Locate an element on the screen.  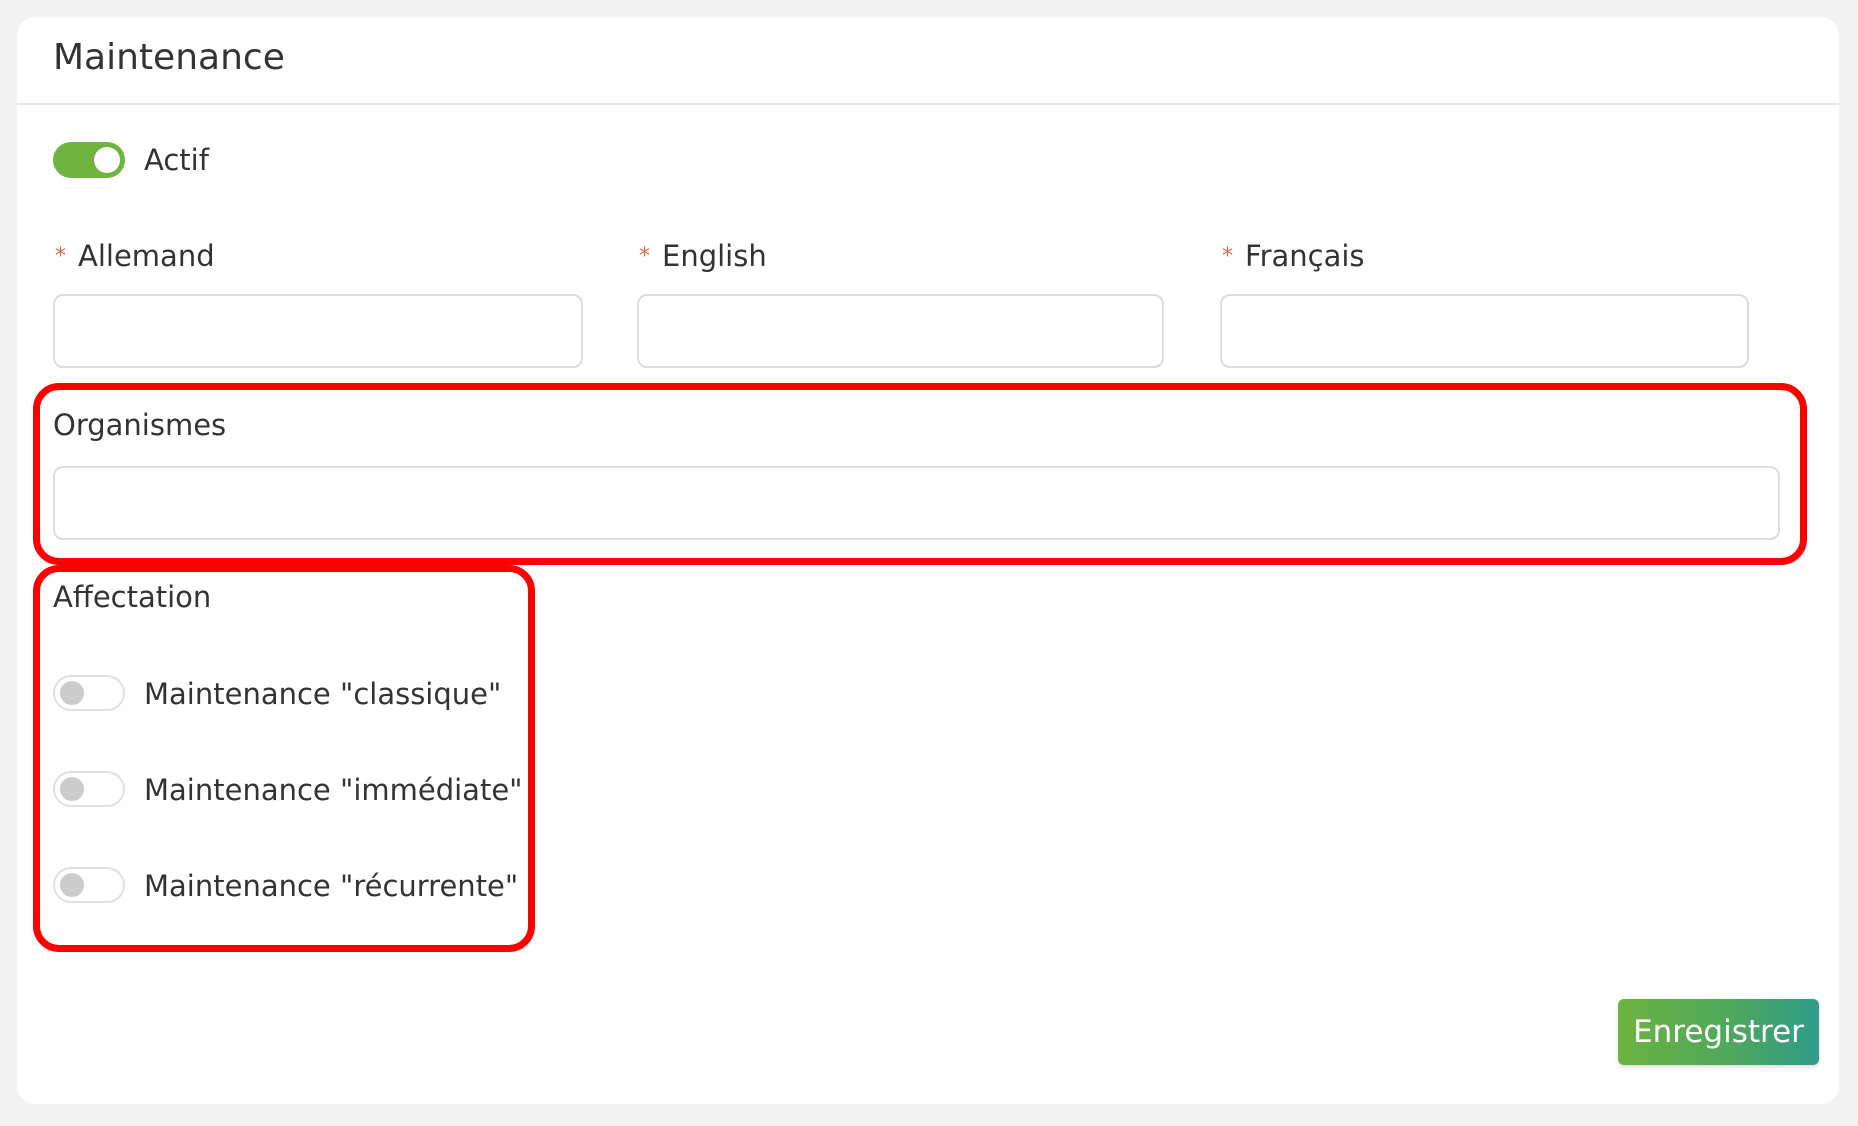
classique-toggle-label: Maintenance "classique" is located at coordinates (323, 694).